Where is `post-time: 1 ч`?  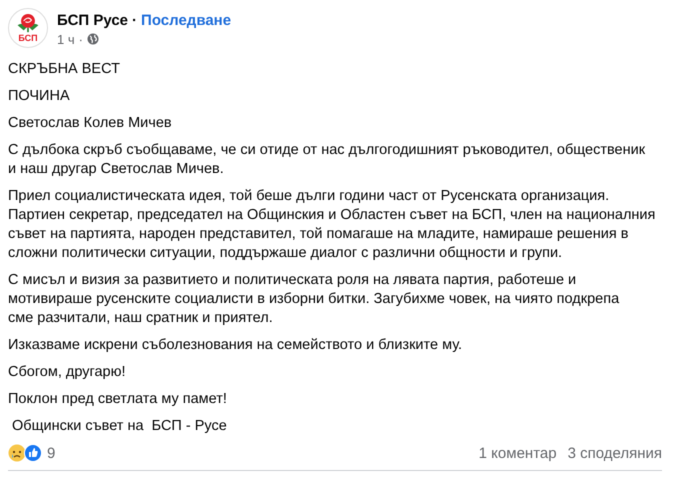
post-time: 1 ч is located at coordinates (66, 39).